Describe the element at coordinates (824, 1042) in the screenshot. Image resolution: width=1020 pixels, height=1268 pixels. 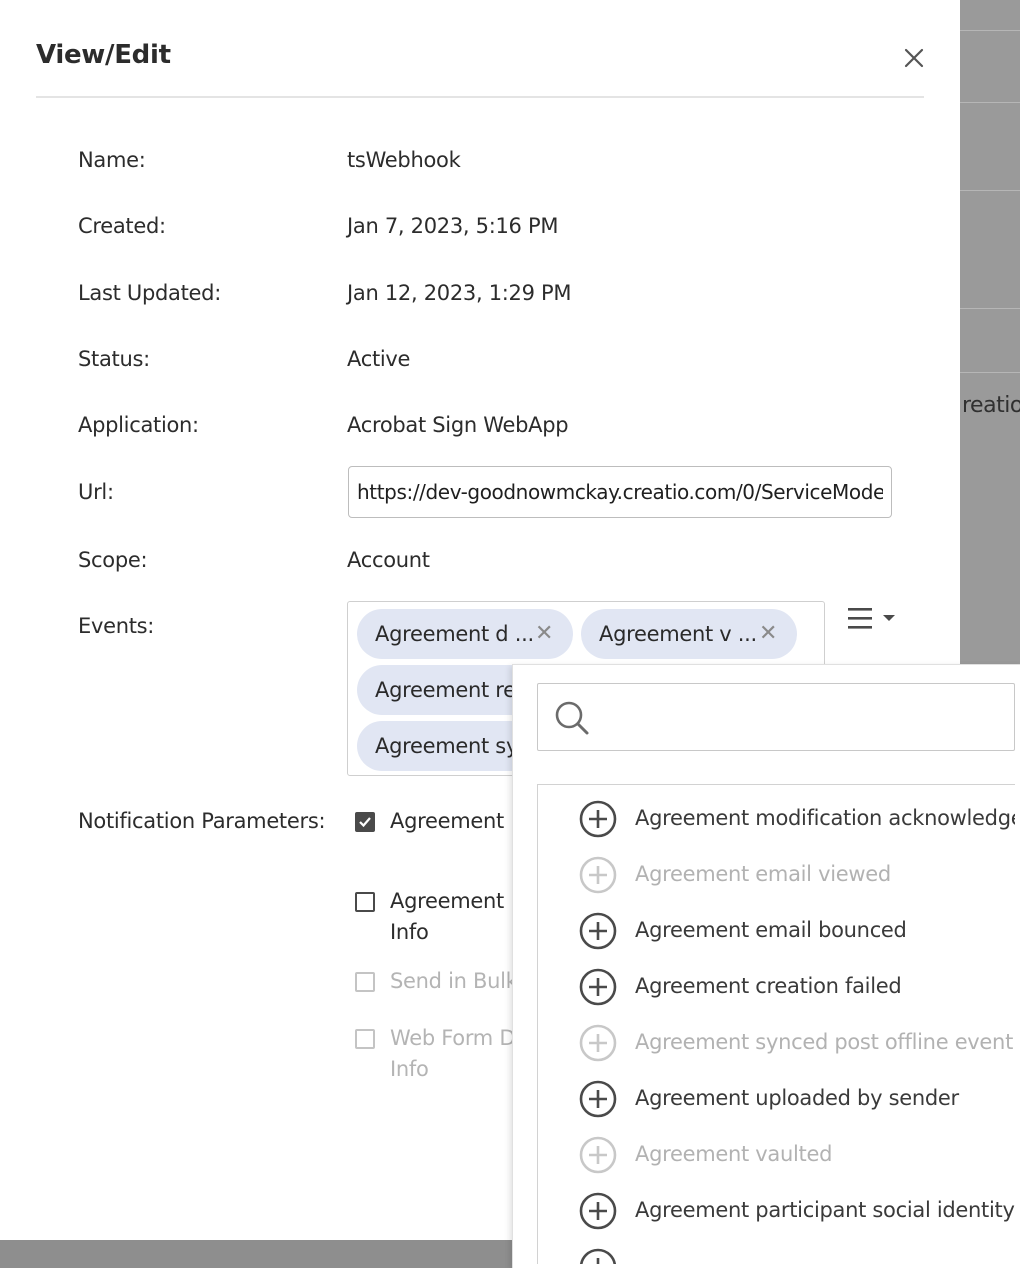
I see `event-option-label: Agreement synced post offline event` at that location.